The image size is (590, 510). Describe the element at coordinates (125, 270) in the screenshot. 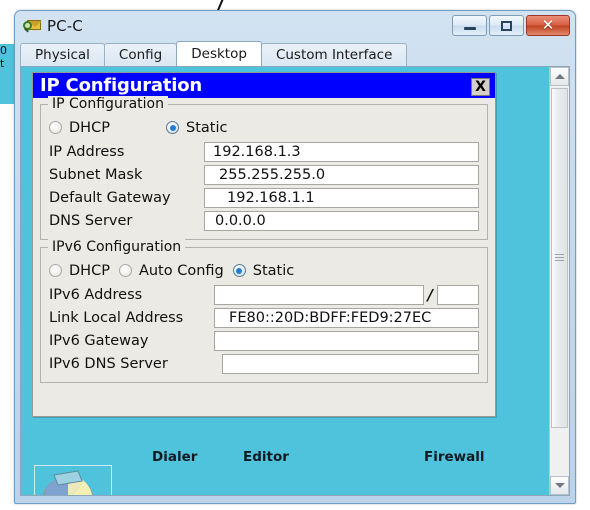

I see `ipv6-auto-config-radio` at that location.